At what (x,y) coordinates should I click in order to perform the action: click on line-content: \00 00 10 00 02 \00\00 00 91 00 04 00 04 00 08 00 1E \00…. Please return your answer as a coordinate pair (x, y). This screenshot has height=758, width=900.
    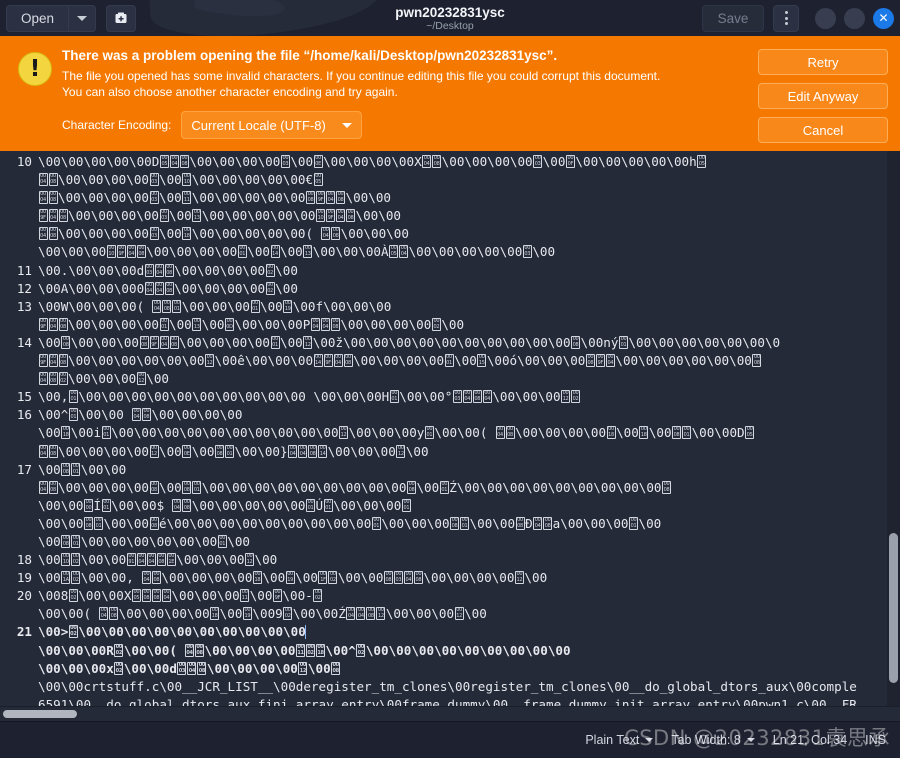
    Looking at the image, I should click on (158, 560).